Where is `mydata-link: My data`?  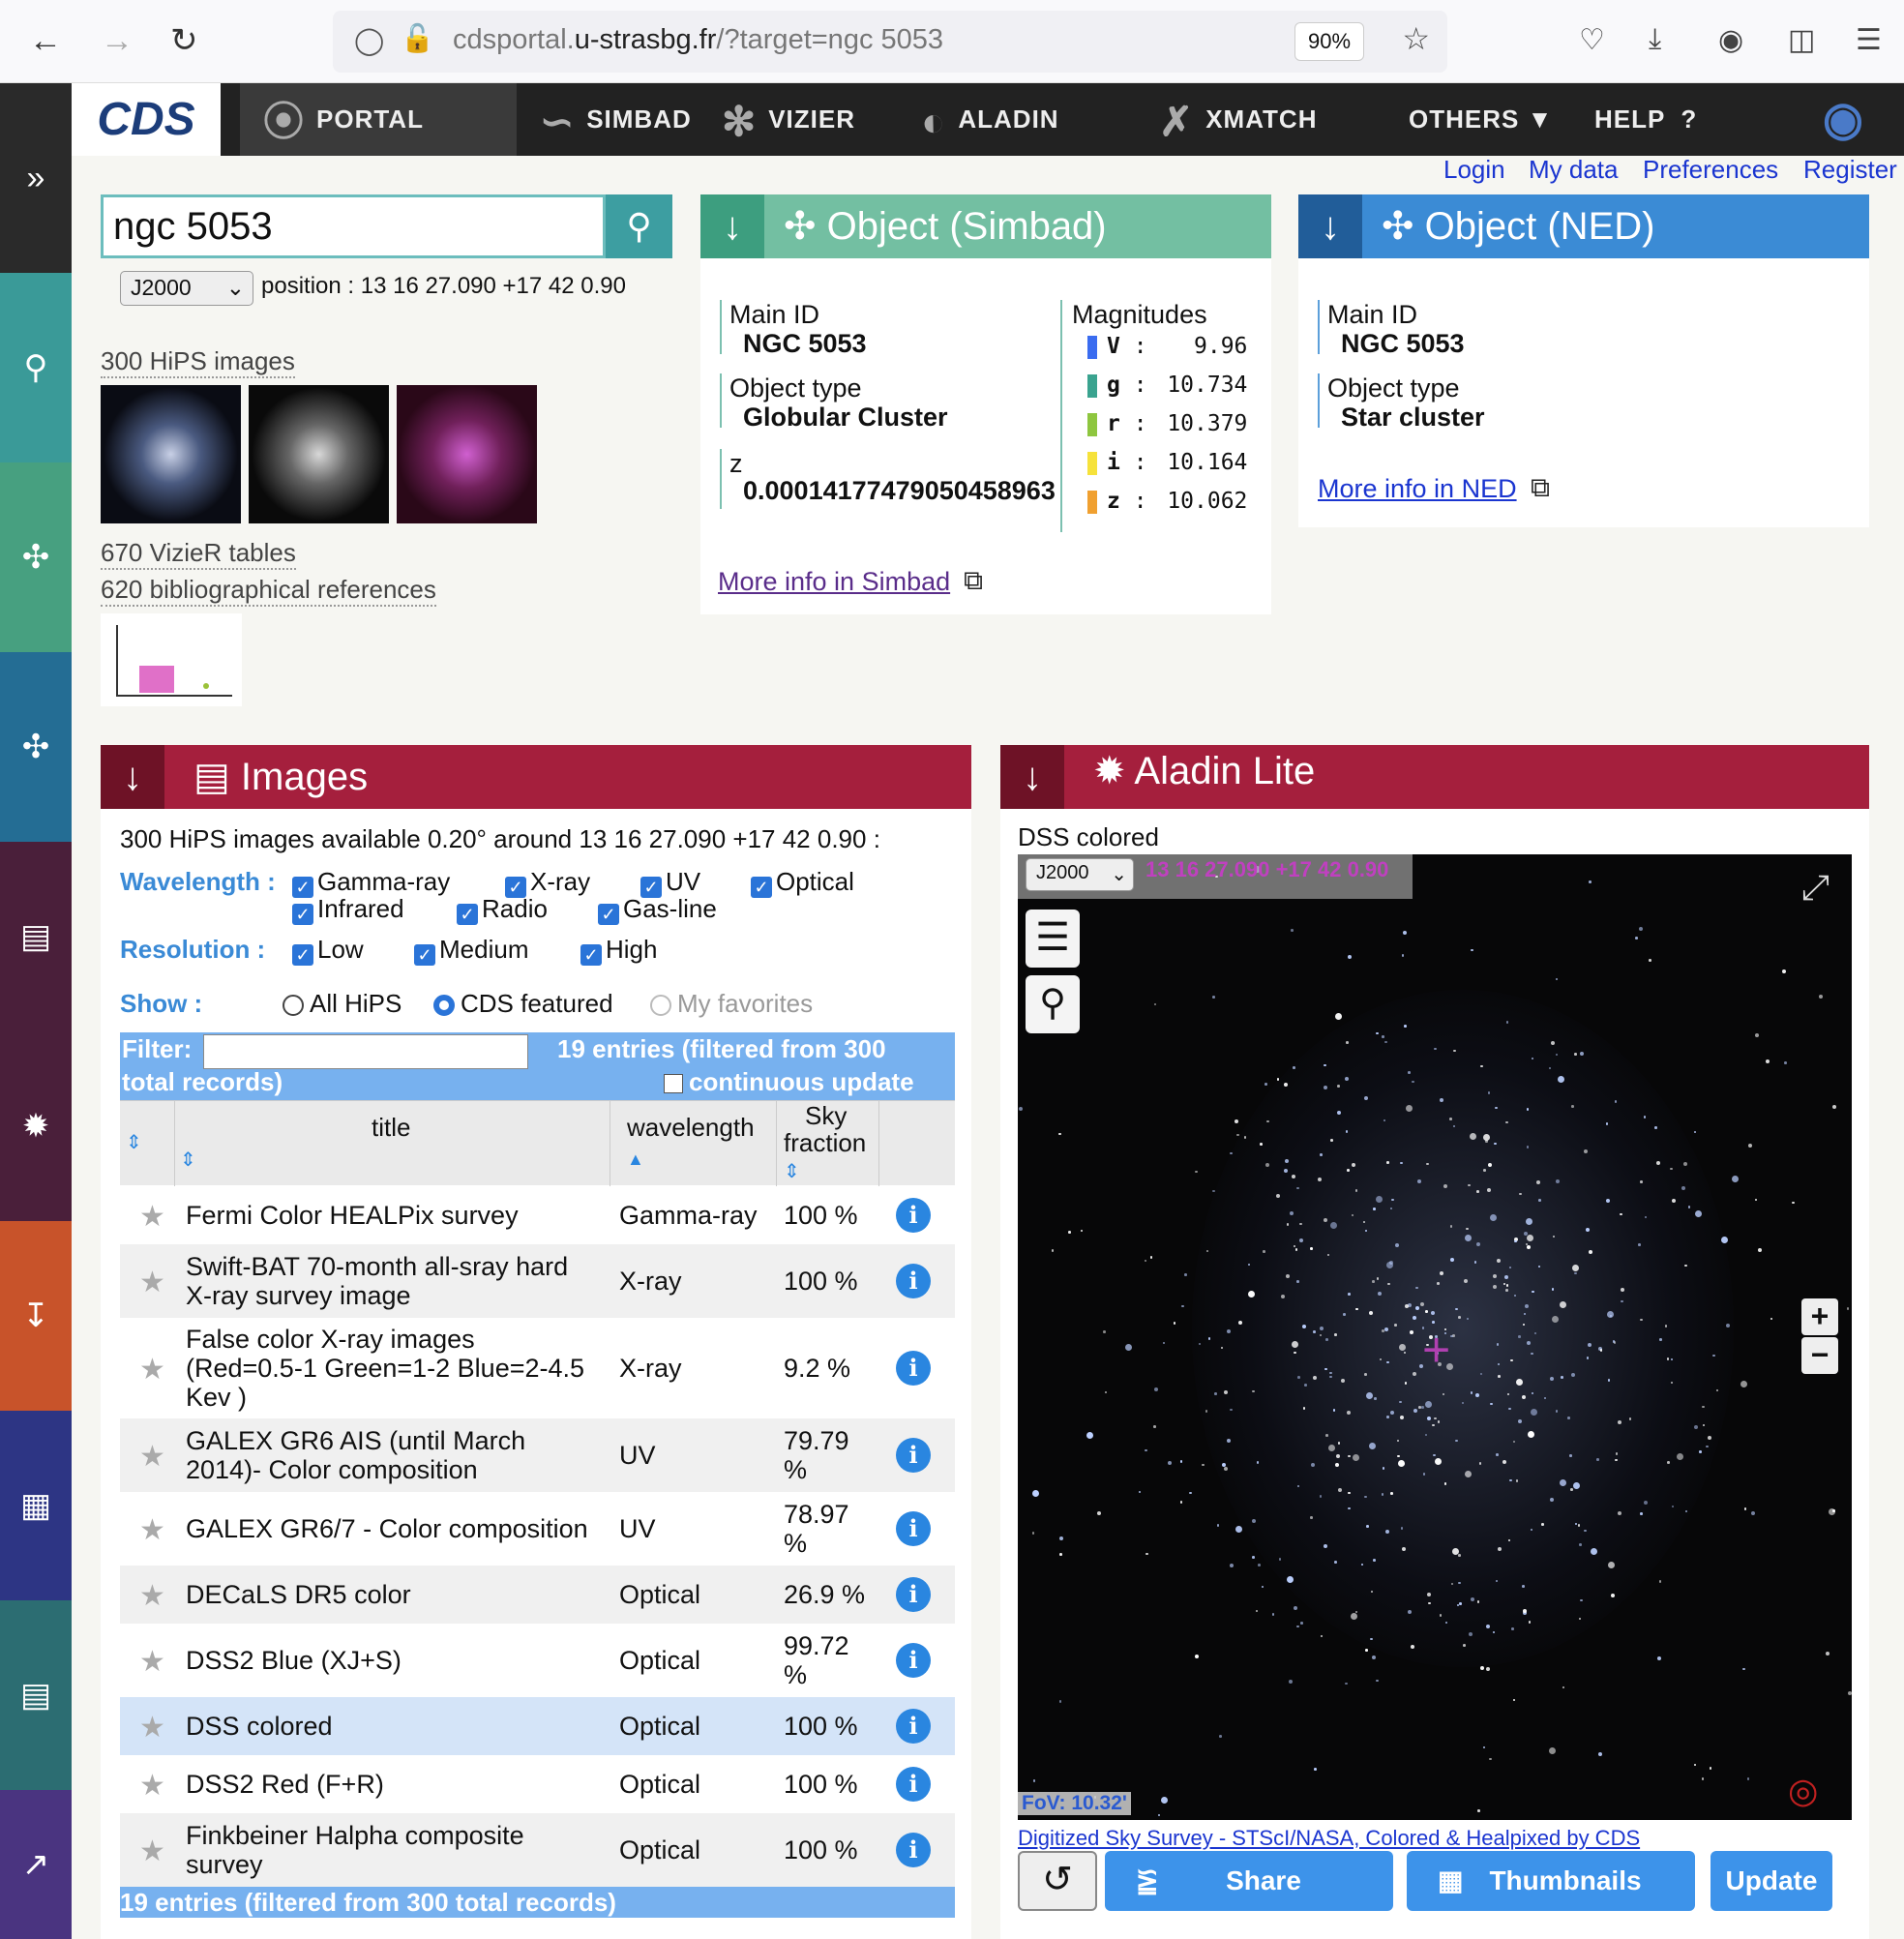
mydata-link: My data is located at coordinates (1574, 170).